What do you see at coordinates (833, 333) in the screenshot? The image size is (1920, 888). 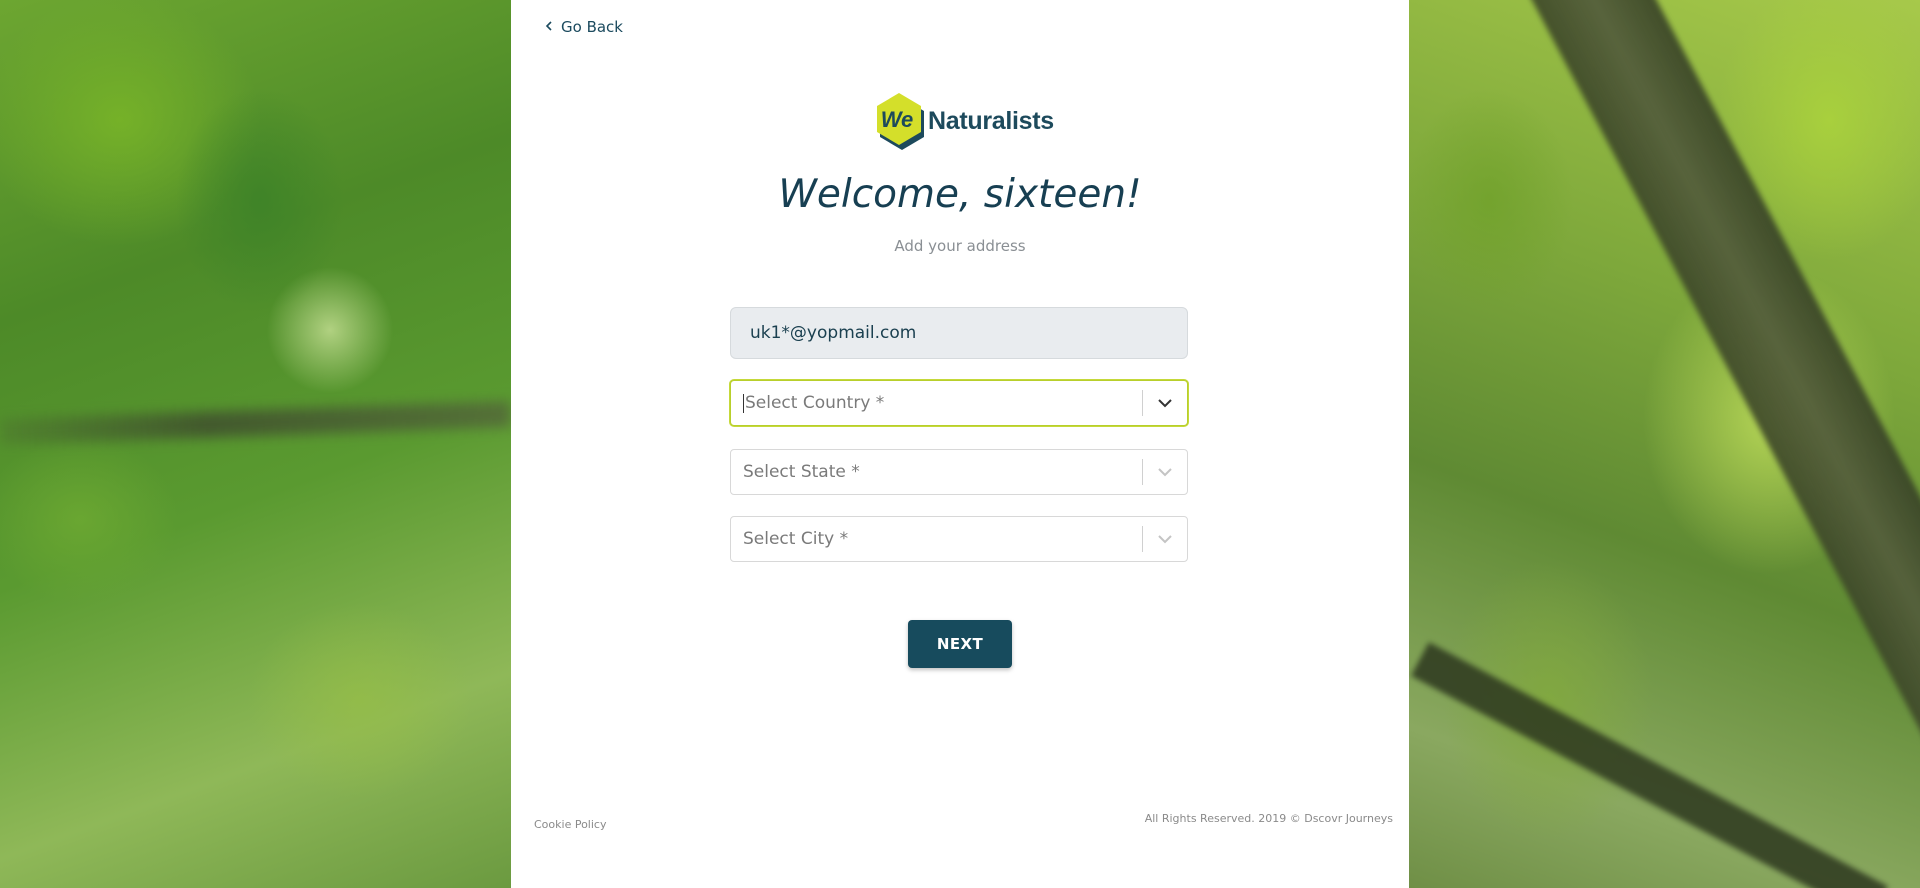 I see `email-value: uk1*@yopmail.com` at bounding box center [833, 333].